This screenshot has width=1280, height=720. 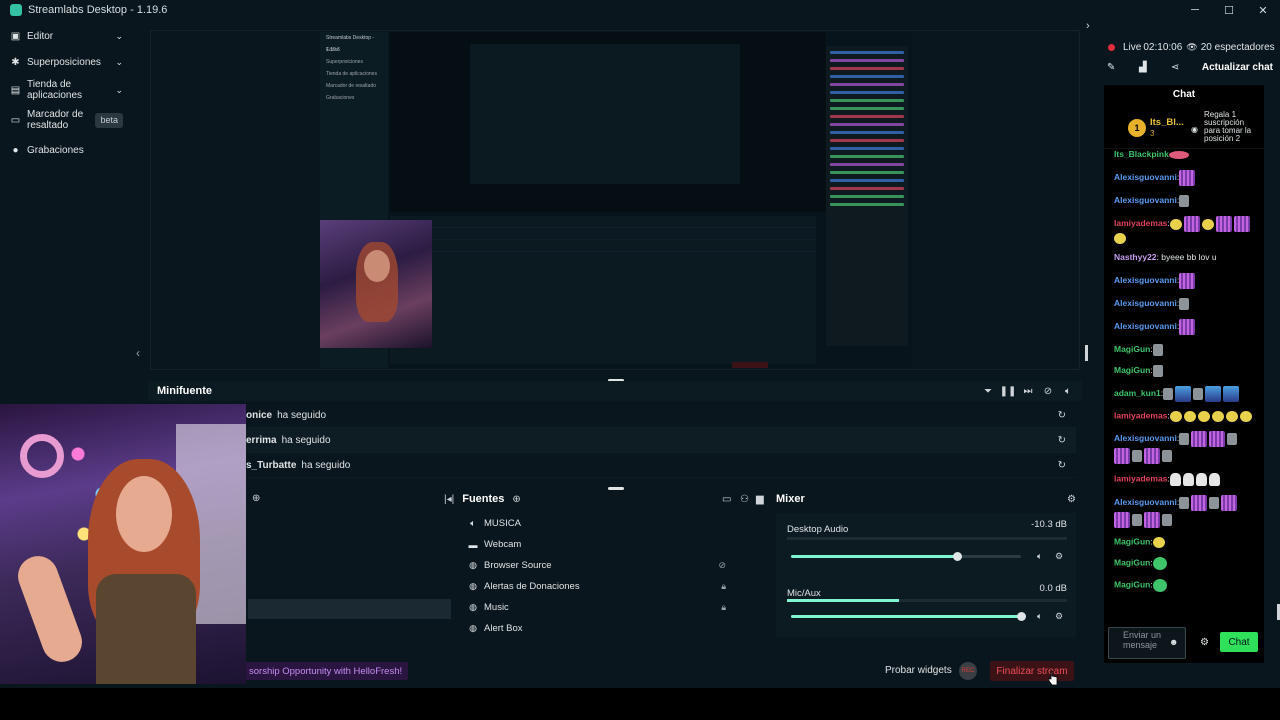 I want to click on chevron-left-icon: ‹, so click(x=138, y=353).